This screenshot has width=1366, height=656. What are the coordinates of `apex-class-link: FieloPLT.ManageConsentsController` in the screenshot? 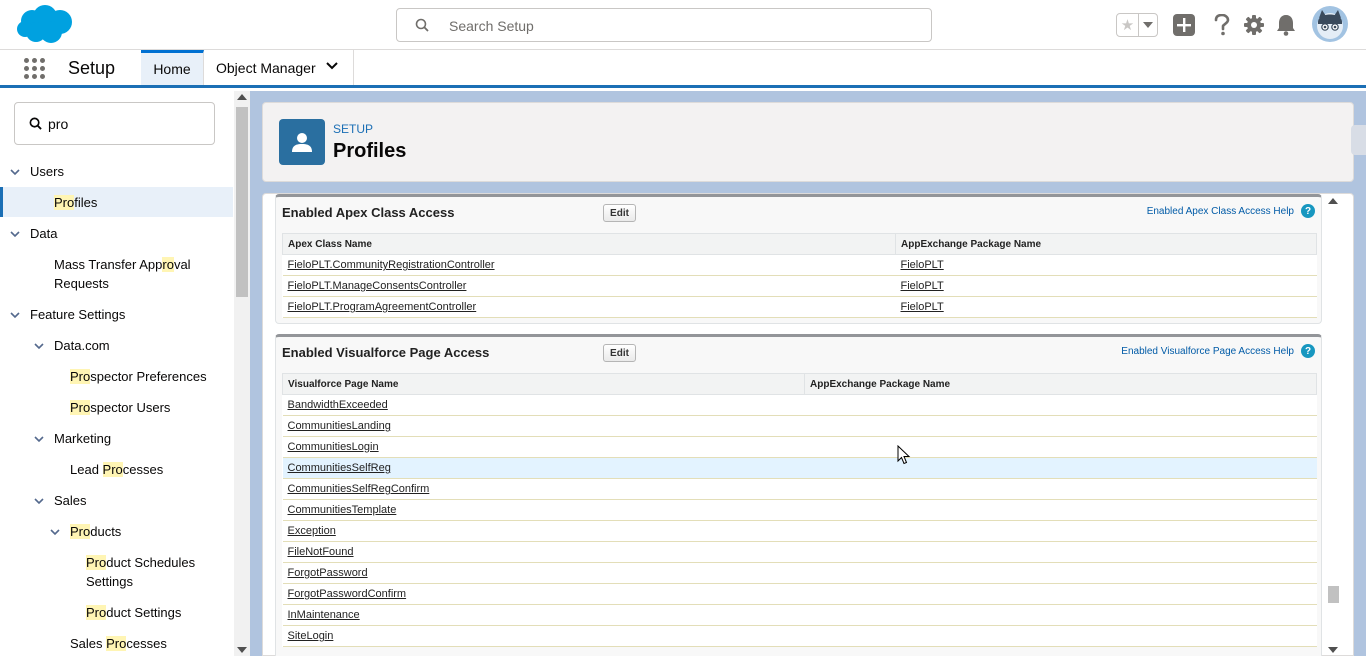 It's located at (589, 286).